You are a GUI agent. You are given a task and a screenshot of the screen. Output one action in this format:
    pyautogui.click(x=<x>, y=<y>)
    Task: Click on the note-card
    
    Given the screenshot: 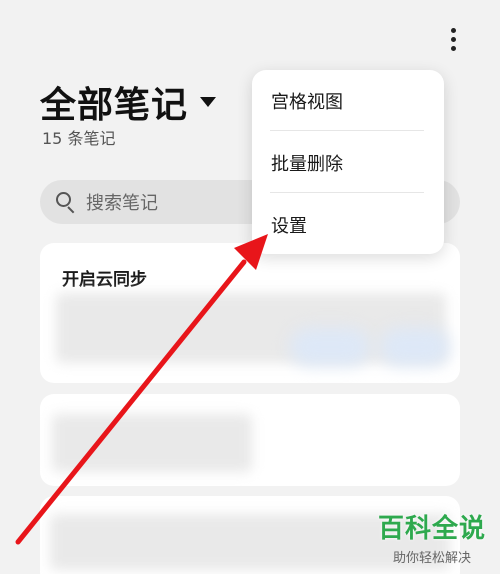 What is the action you would take?
    pyautogui.click(x=250, y=440)
    